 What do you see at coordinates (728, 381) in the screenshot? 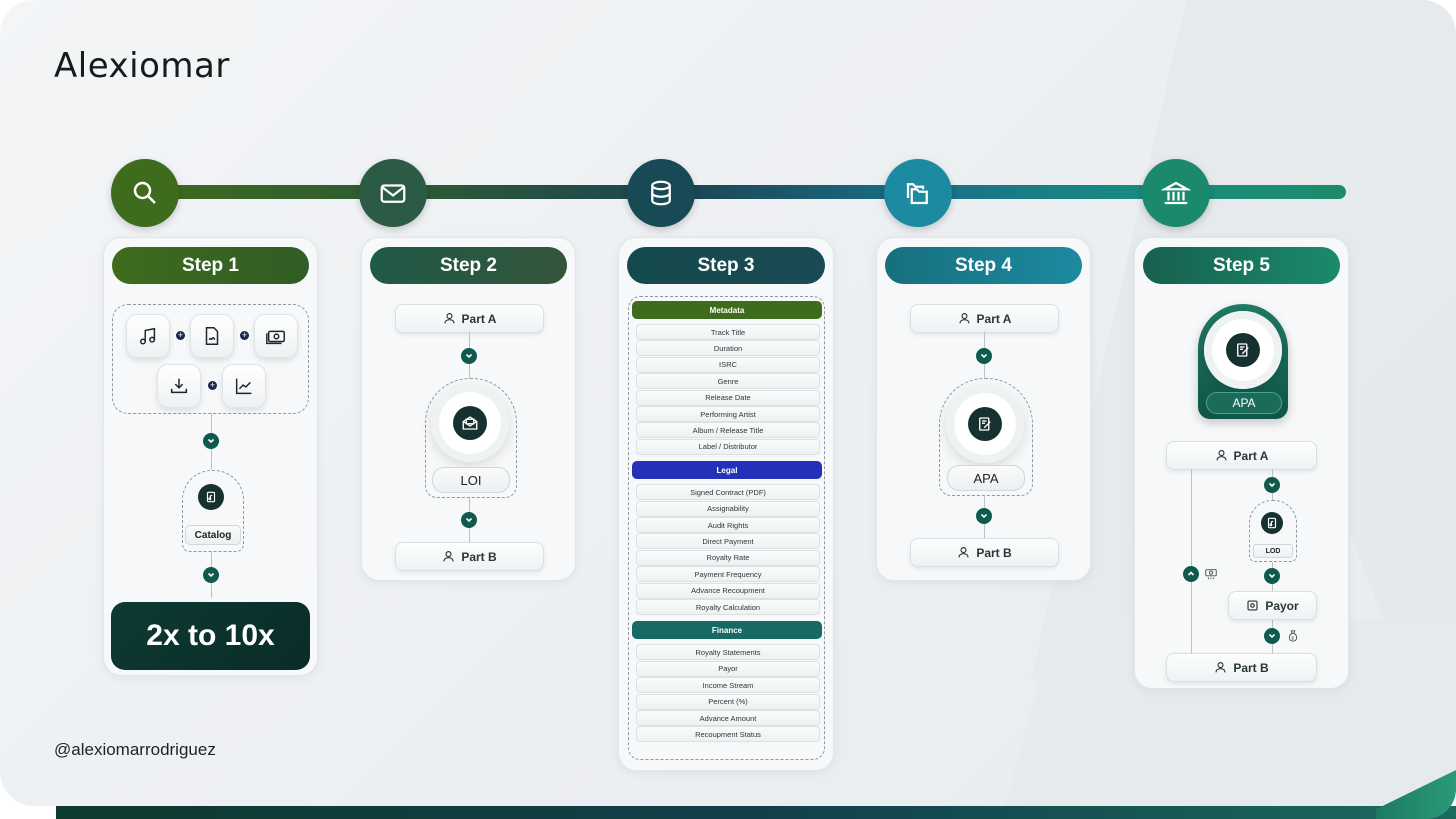
I see `metadata-field: Genre` at bounding box center [728, 381].